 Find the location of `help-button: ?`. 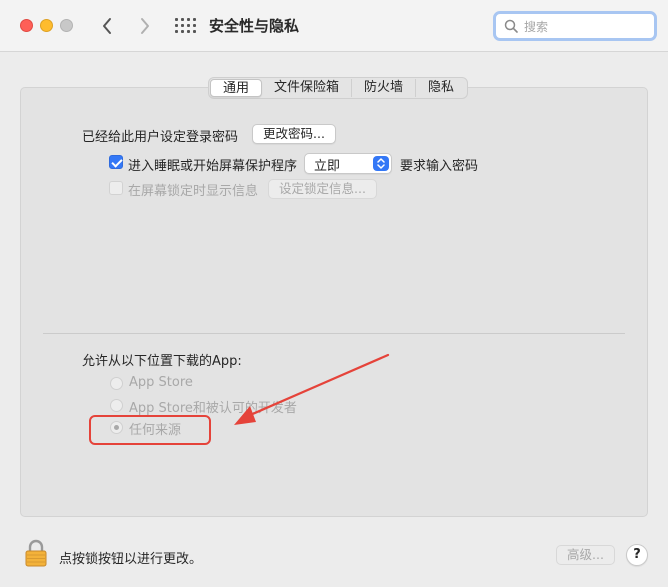

help-button: ? is located at coordinates (637, 555).